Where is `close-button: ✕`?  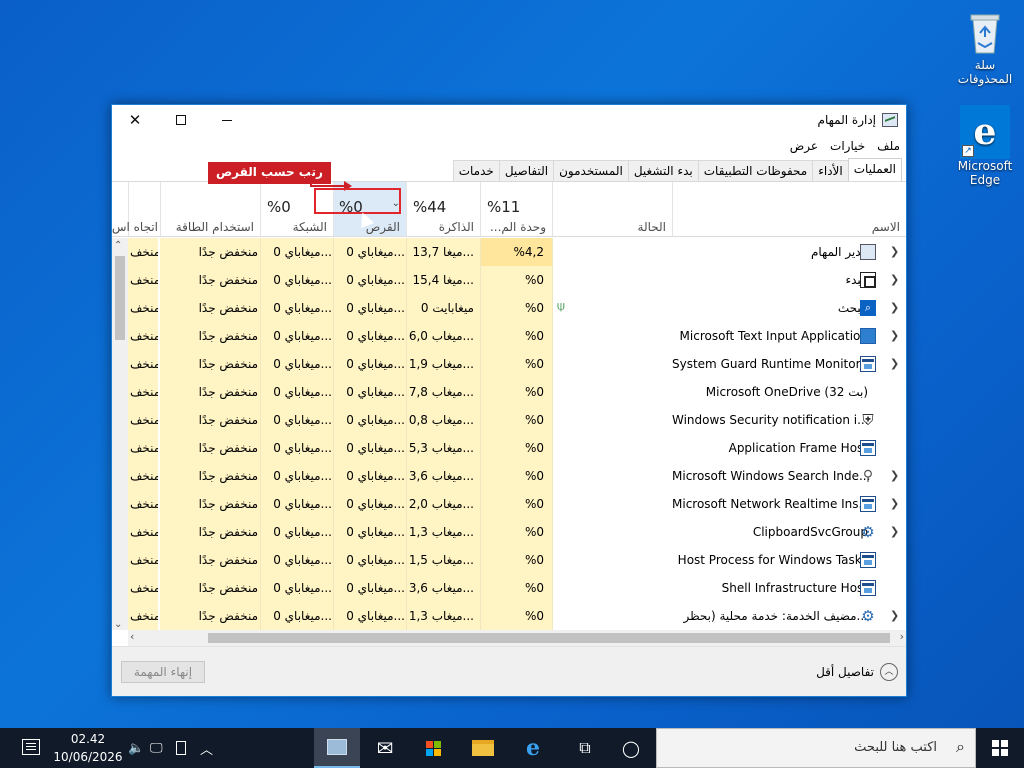
close-button: ✕ is located at coordinates (135, 120).